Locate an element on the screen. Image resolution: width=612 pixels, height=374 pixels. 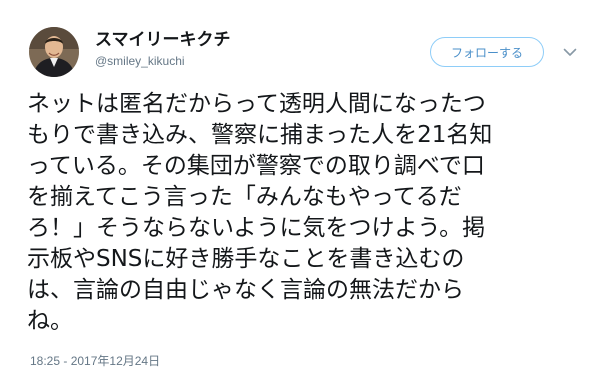
user-handle: @smiley_kikuchi is located at coordinates (140, 61).